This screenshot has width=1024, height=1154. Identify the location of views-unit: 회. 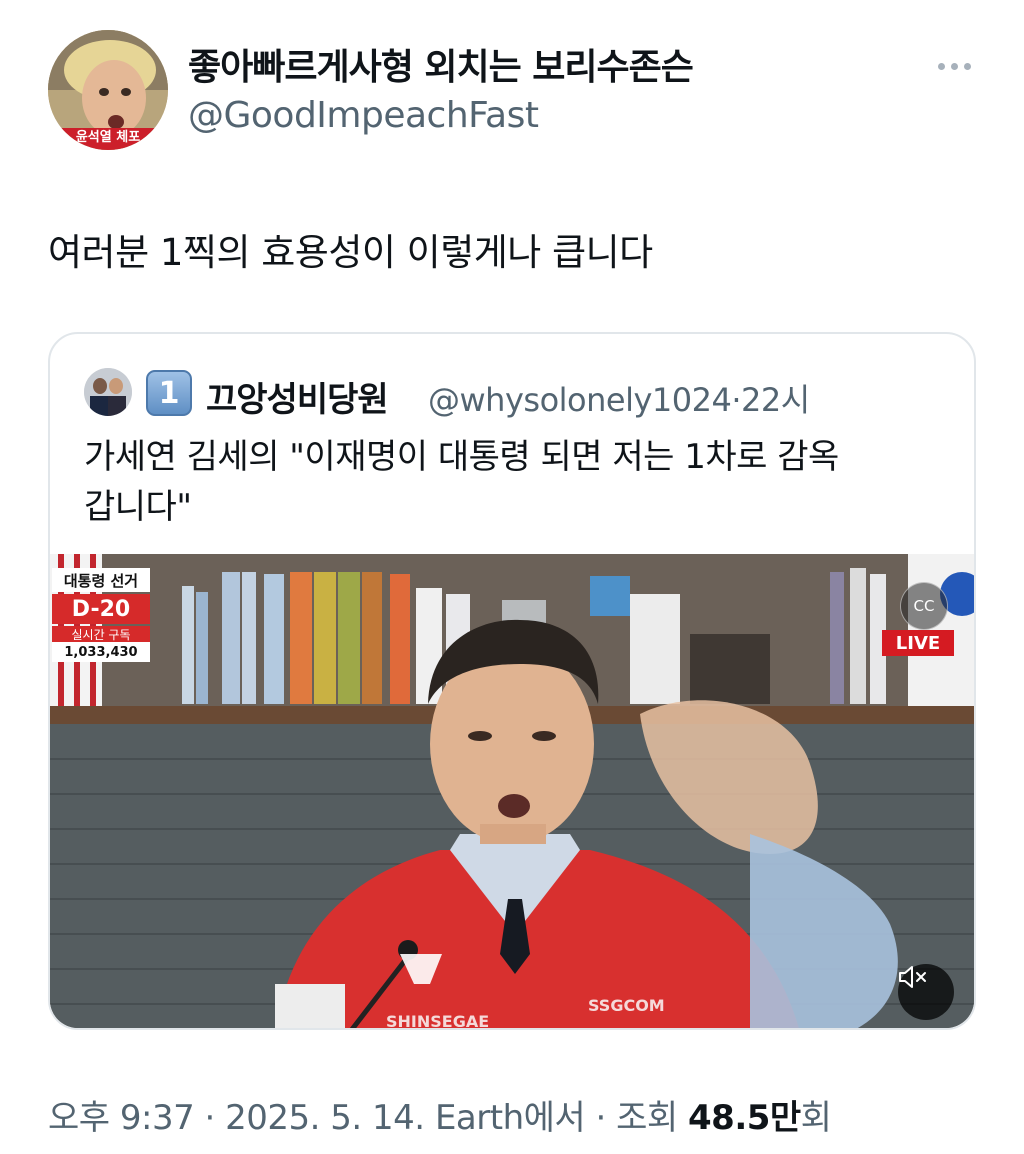
(816, 1118).